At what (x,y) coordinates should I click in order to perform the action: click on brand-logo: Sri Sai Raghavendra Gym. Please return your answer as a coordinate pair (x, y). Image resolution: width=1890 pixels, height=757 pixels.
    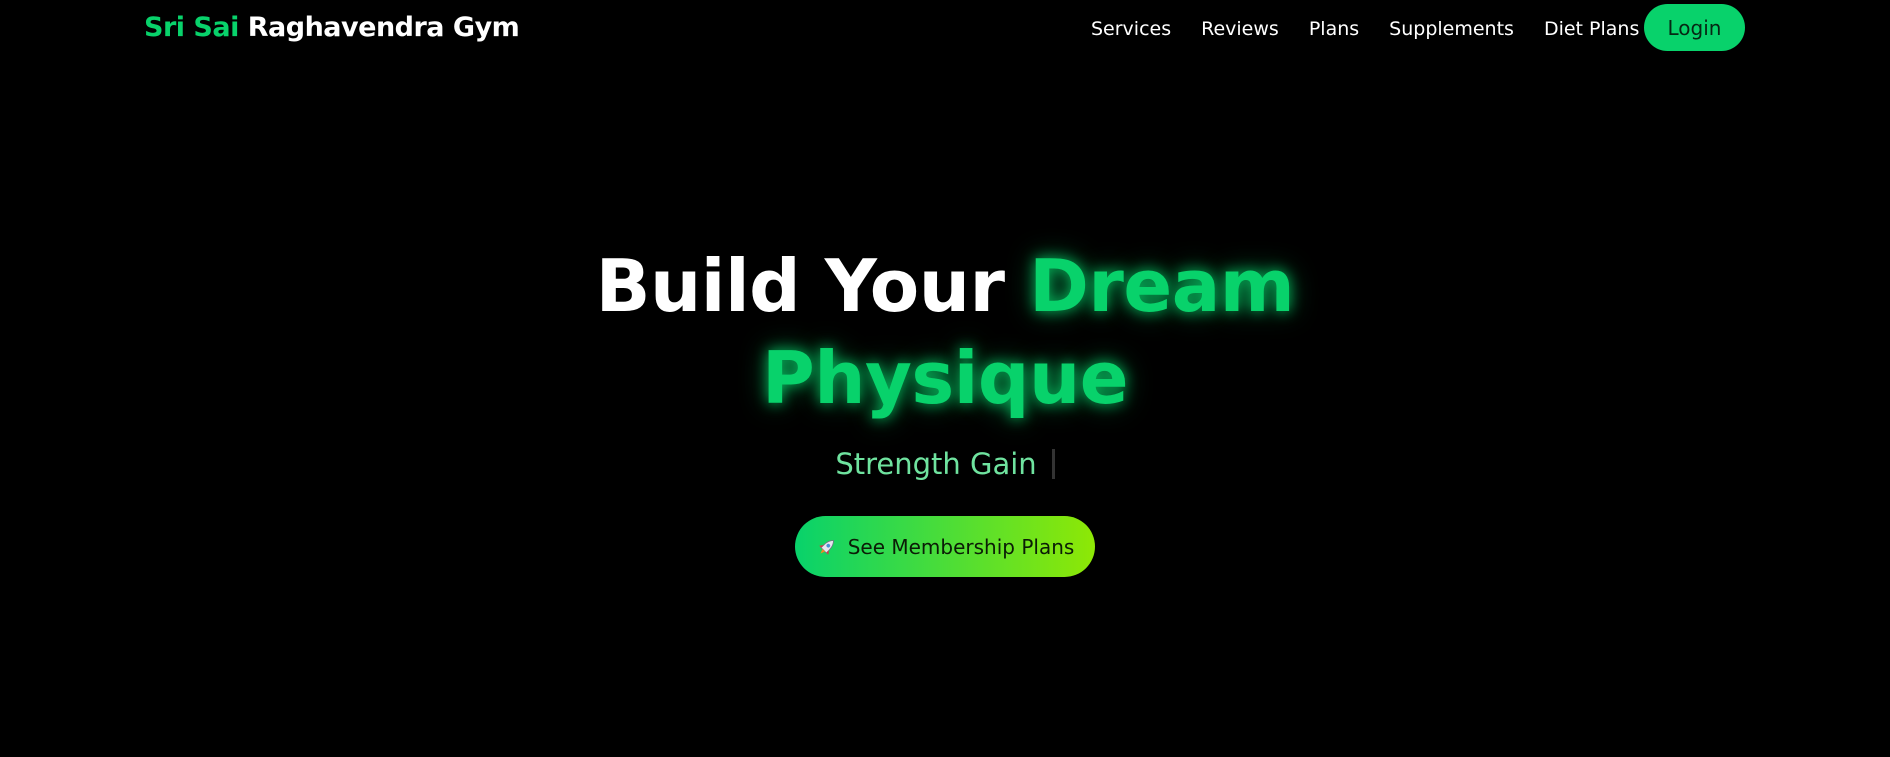
    Looking at the image, I should click on (332, 27).